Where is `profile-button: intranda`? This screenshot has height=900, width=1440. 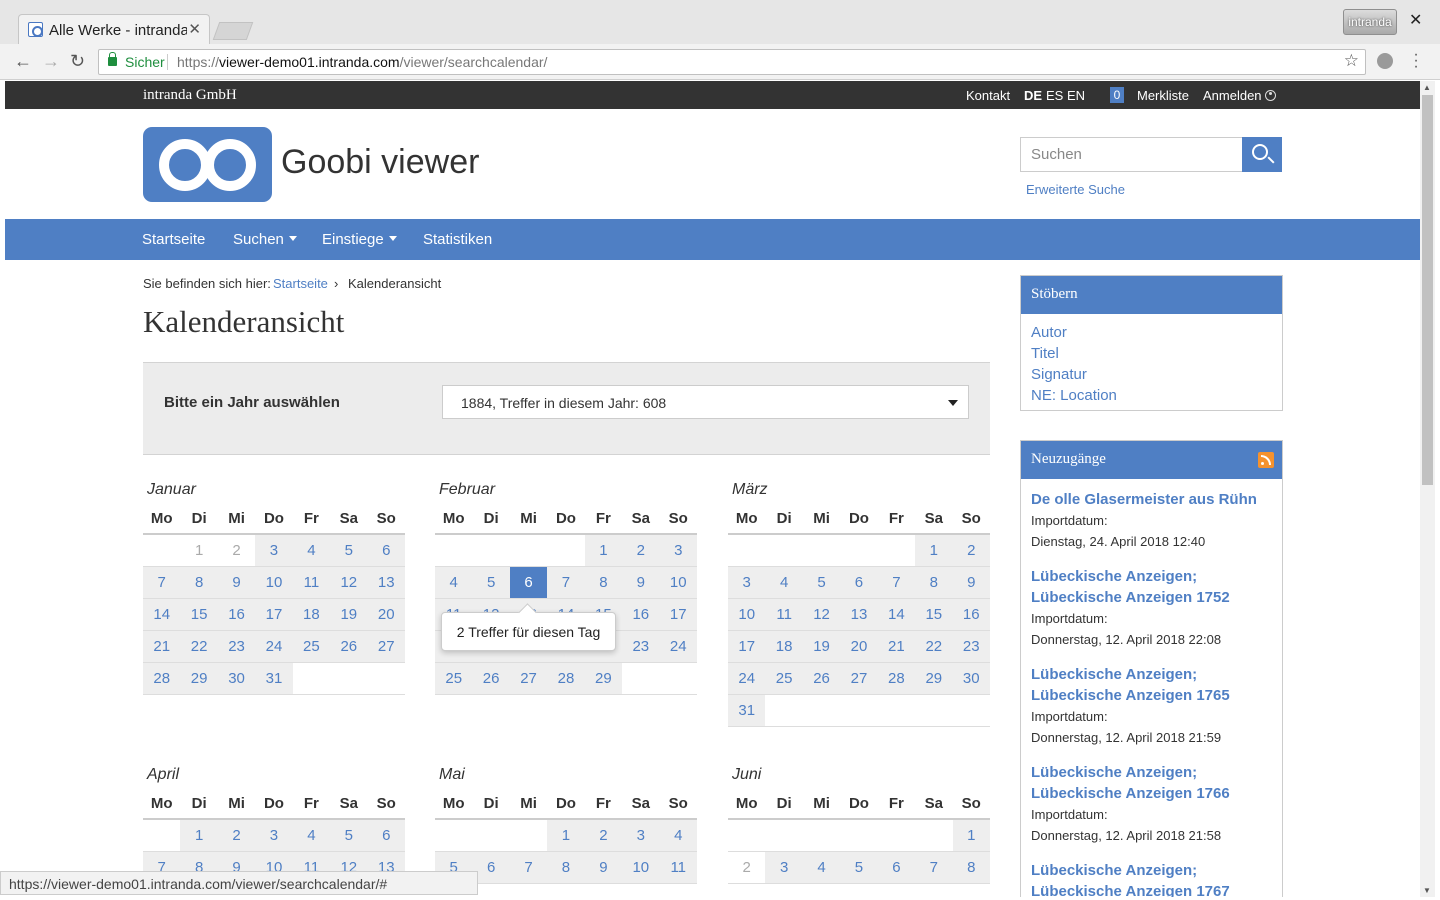
profile-button: intranda is located at coordinates (1370, 22).